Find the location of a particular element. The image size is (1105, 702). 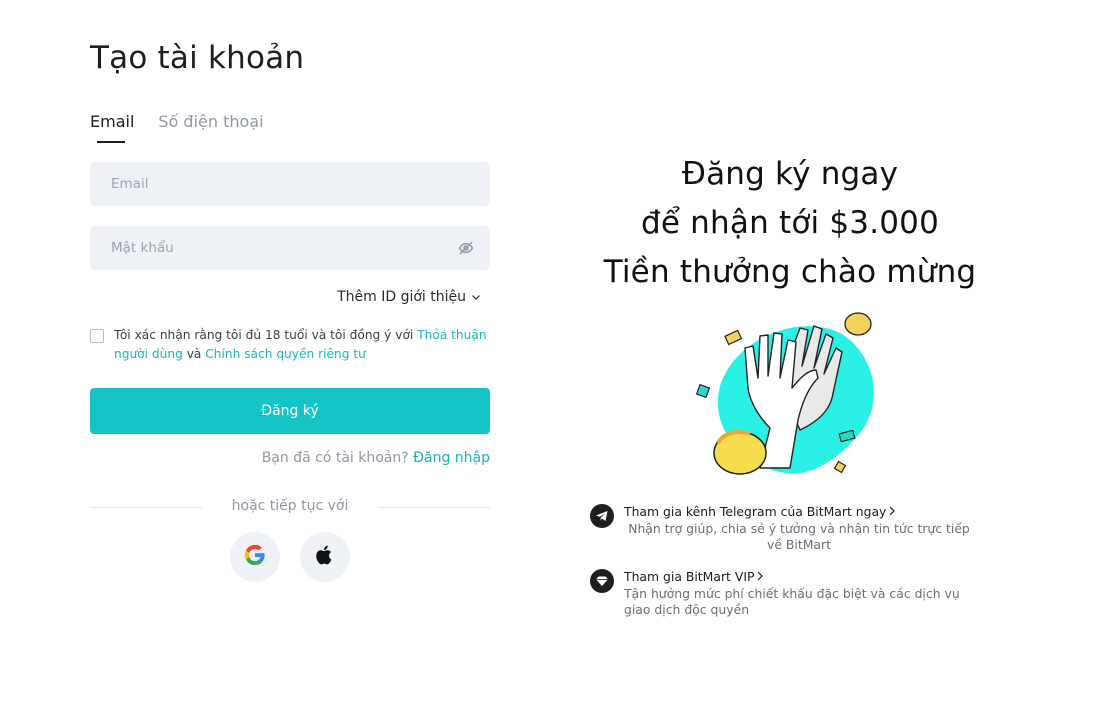

tab-email: Email is located at coordinates (112, 126).